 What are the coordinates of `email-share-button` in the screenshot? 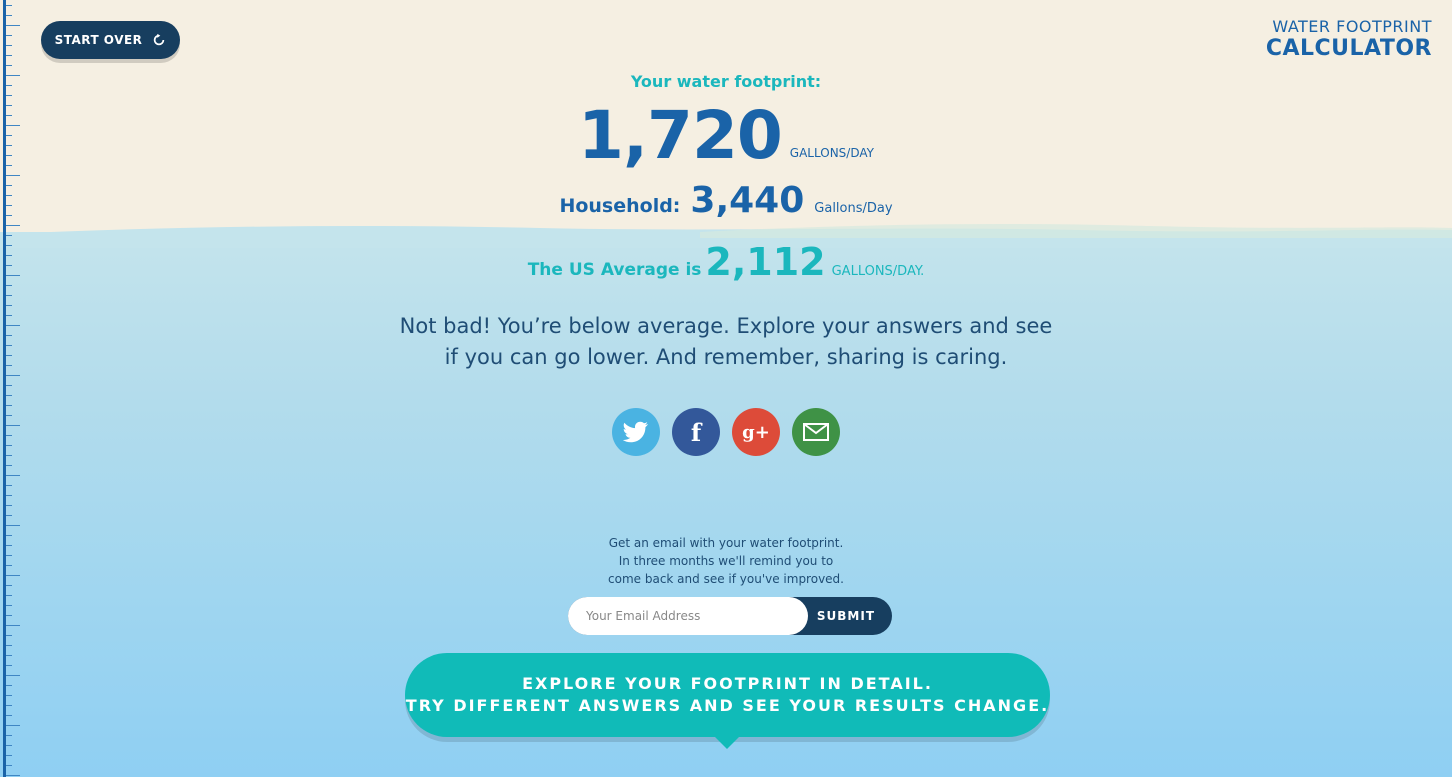 It's located at (816, 432).